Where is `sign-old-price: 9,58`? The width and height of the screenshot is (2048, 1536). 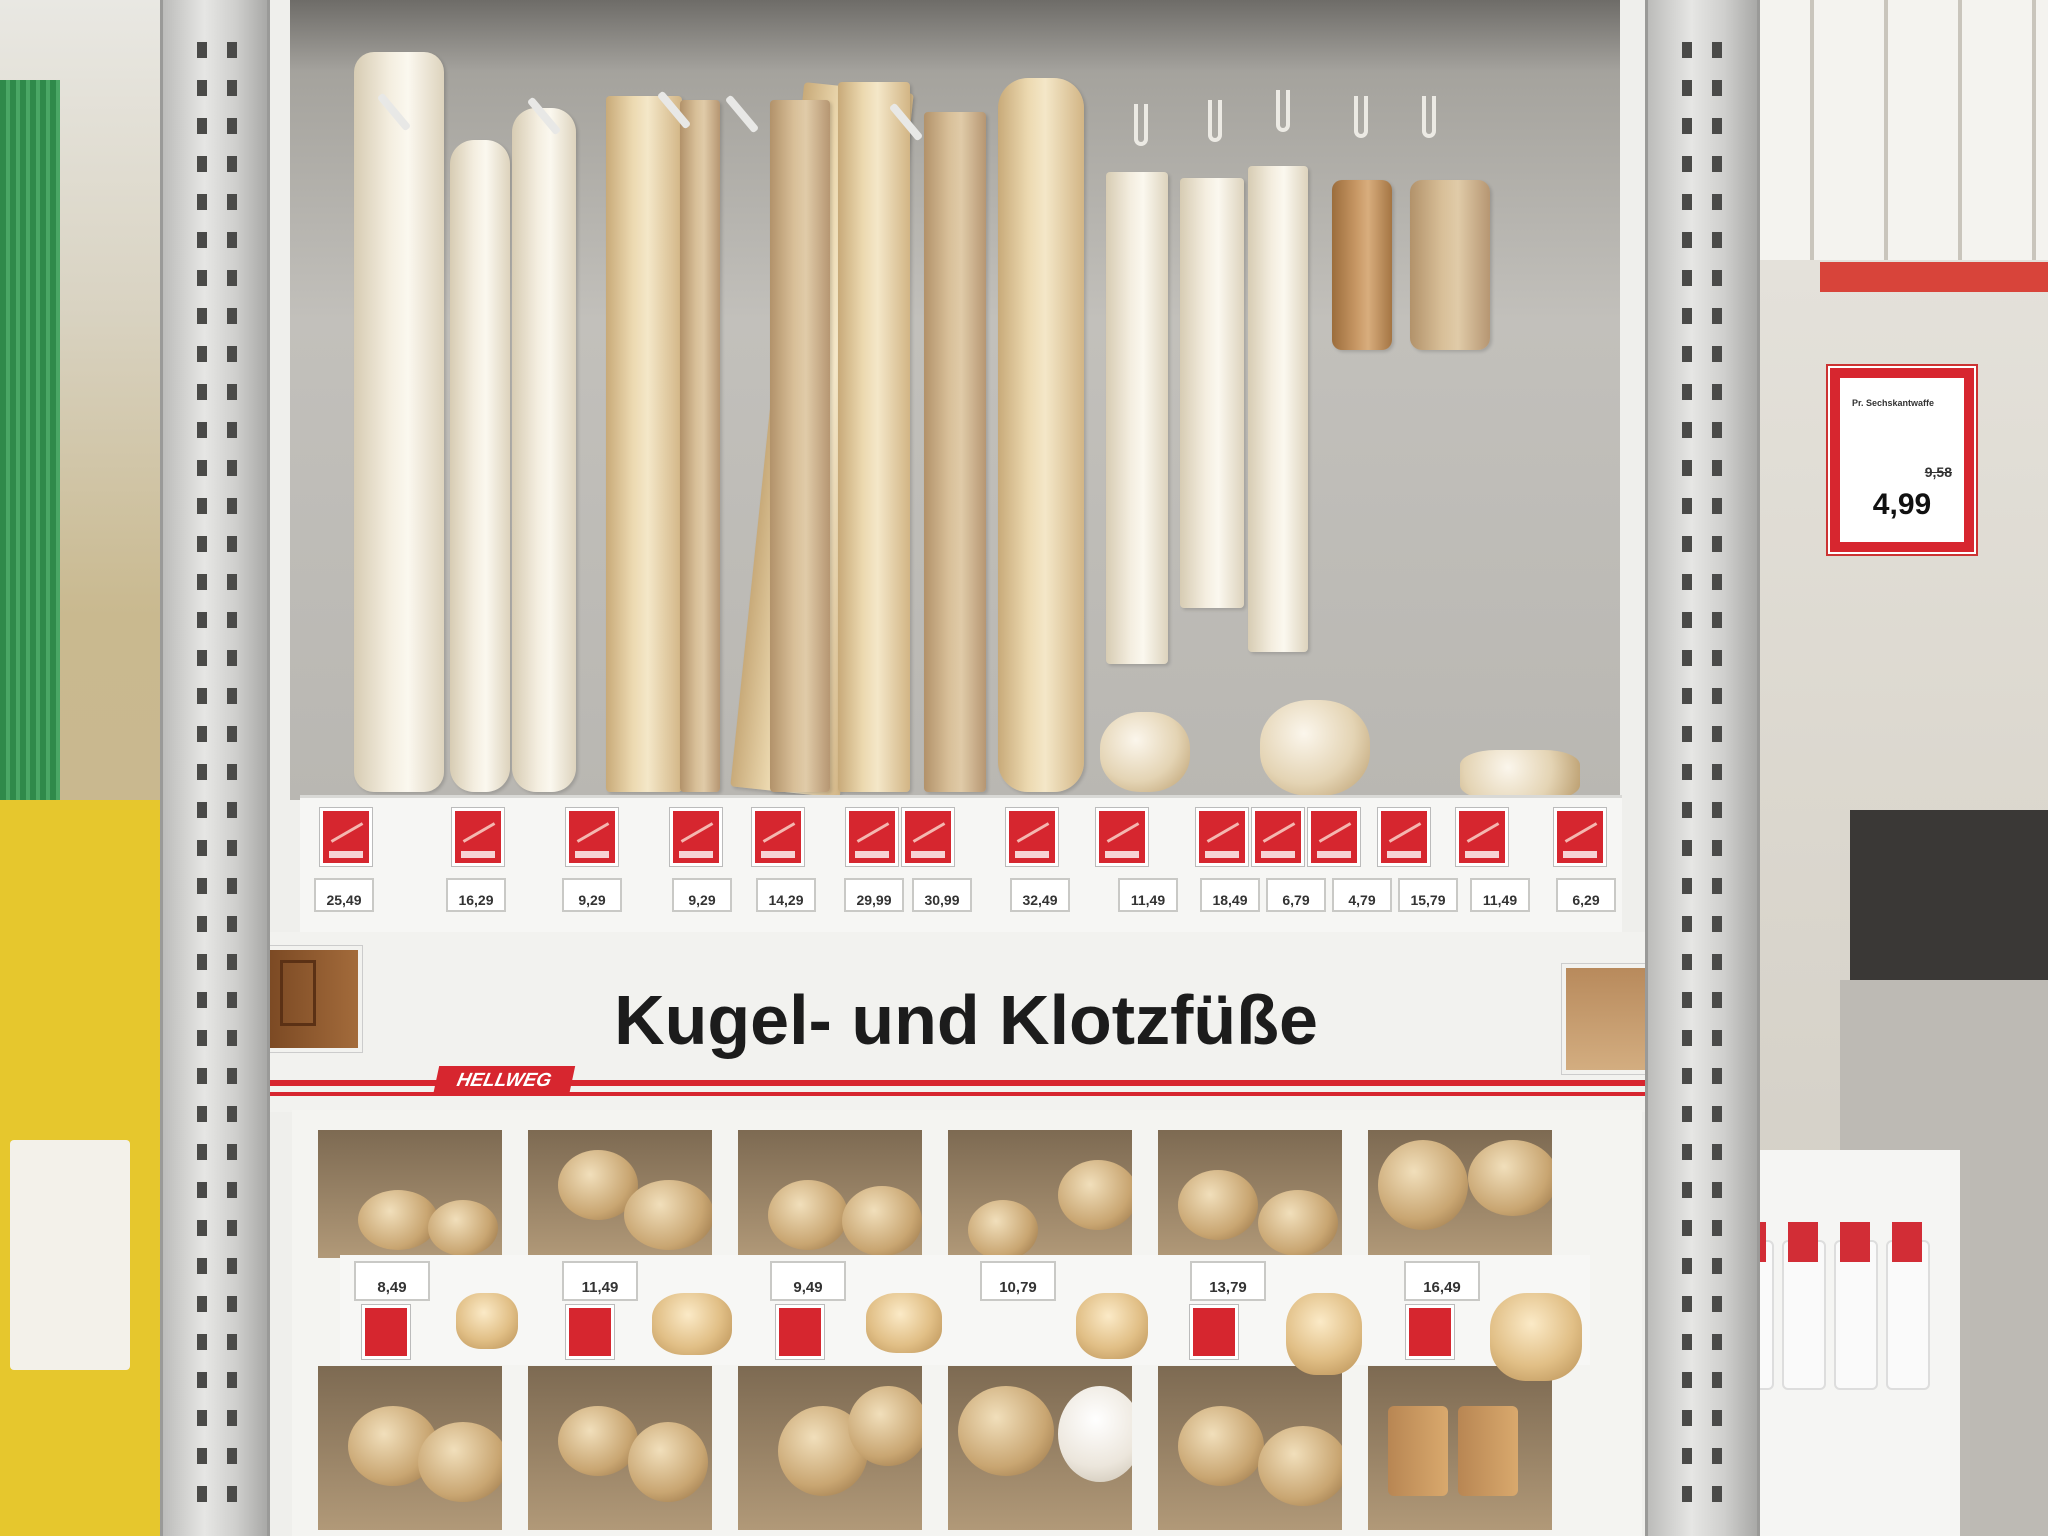 sign-old-price: 9,58 is located at coordinates (1938, 472).